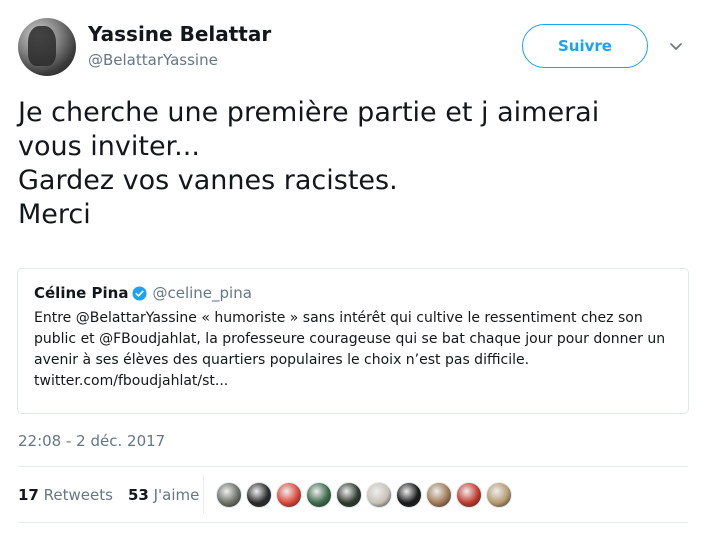  I want to click on retweets-stat: 17 Retweets, so click(65, 495).